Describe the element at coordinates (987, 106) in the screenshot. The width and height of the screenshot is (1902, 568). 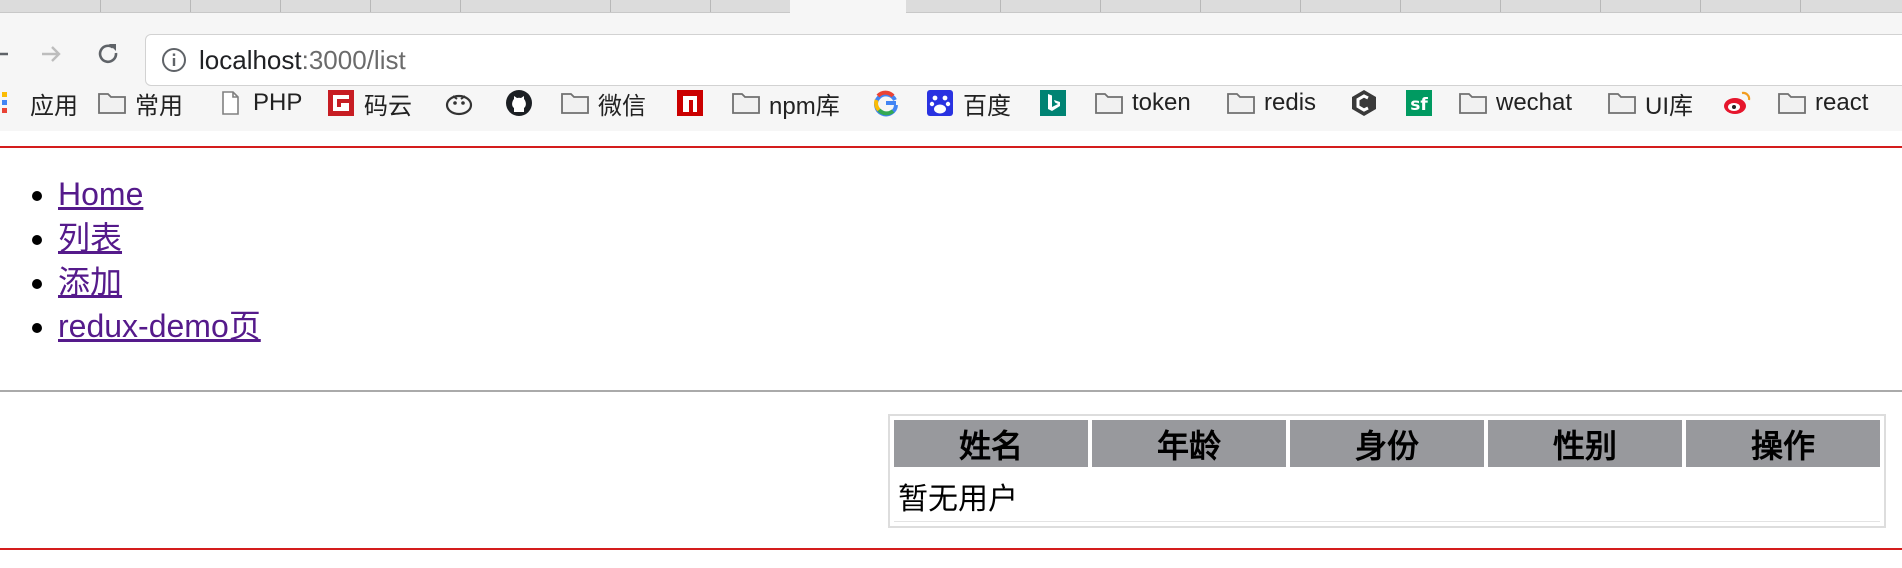
I see `bookmark-label: 百度` at that location.